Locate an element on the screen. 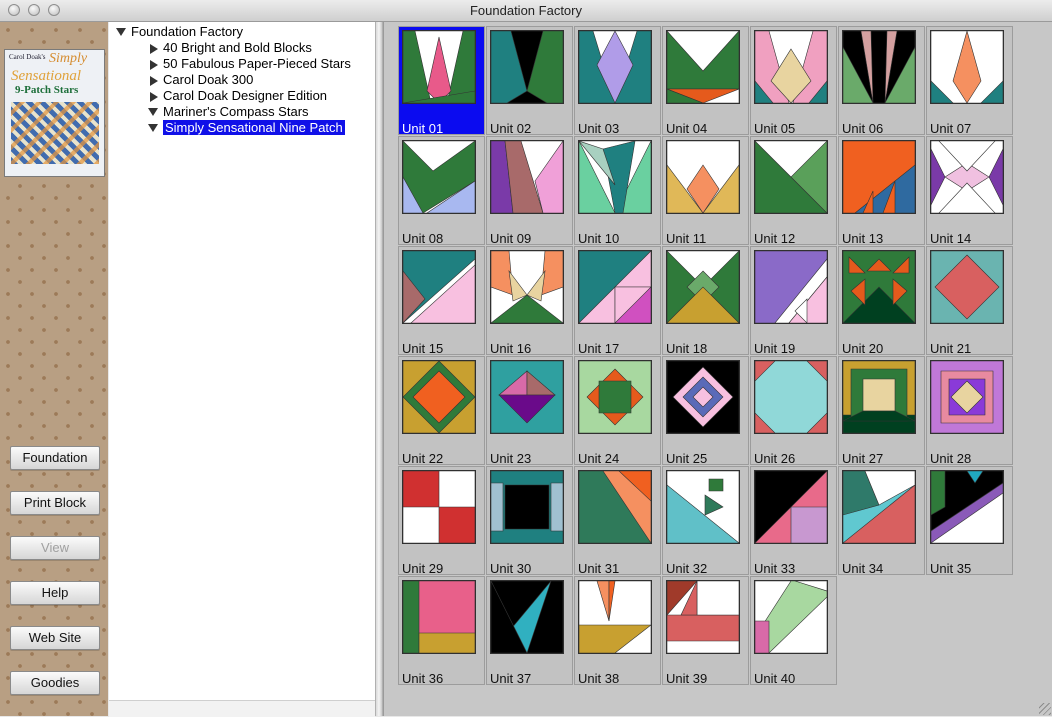 The height and width of the screenshot is (717, 1052). tree-item: 50 Fabulous Paper-Pieced Stars is located at coordinates (249, 64).